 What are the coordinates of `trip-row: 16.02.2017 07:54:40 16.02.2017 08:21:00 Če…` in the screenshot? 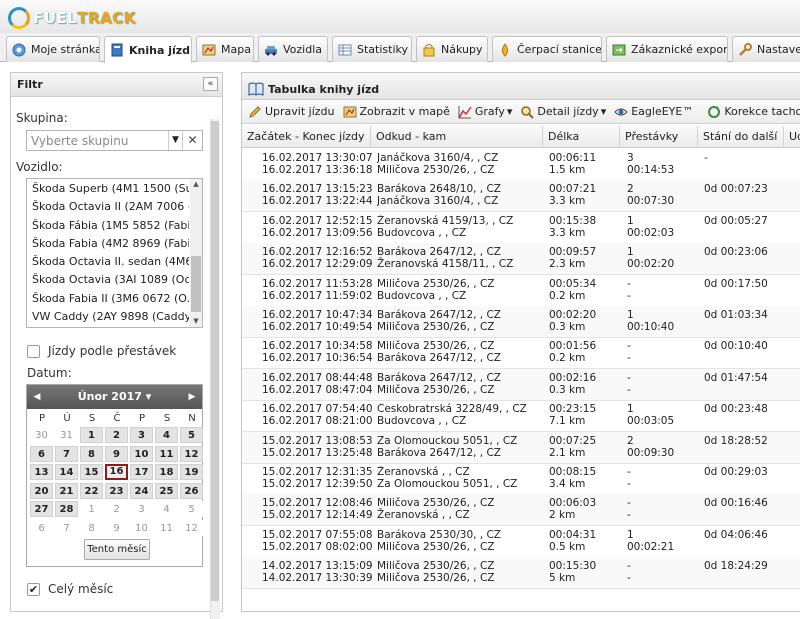 It's located at (521, 416).